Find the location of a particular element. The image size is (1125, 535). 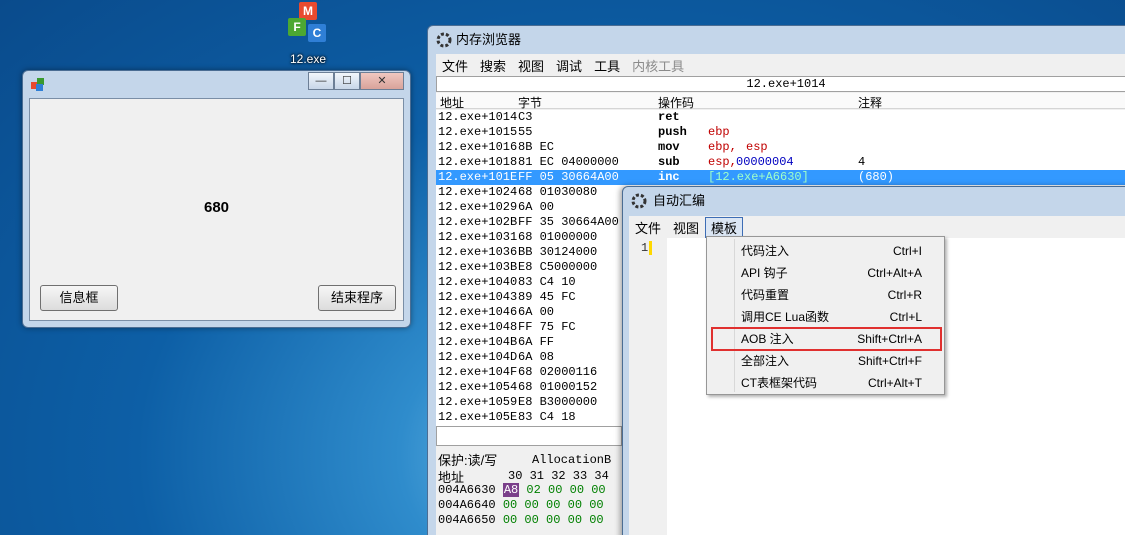

hex-bytes: 02 00 00 00 is located at coordinates (565, 490).